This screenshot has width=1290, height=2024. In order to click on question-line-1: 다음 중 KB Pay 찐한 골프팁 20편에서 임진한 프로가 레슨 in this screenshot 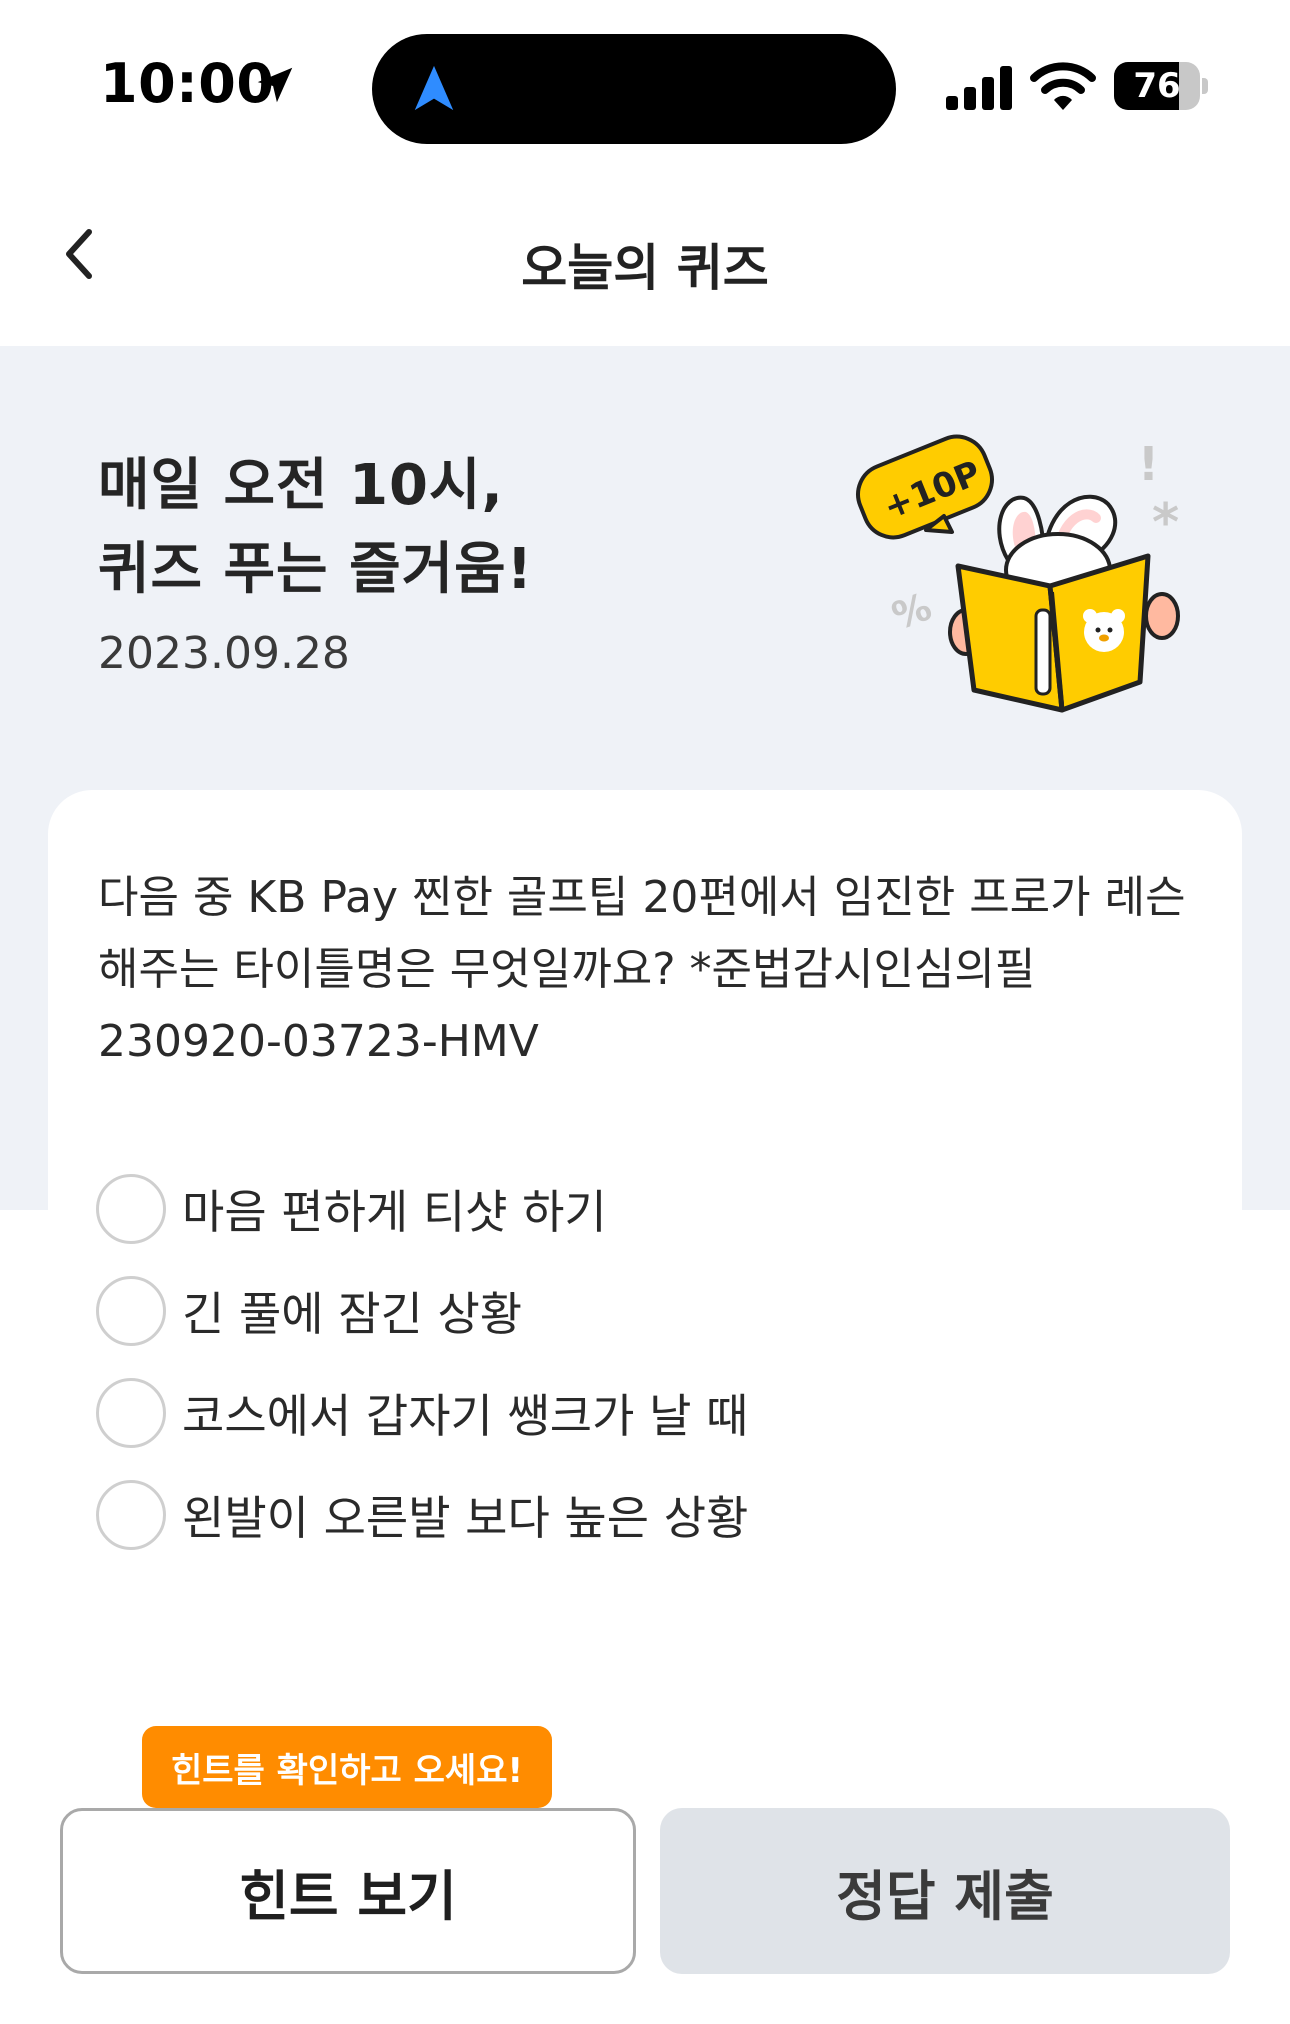, I will do `click(642, 897)`.